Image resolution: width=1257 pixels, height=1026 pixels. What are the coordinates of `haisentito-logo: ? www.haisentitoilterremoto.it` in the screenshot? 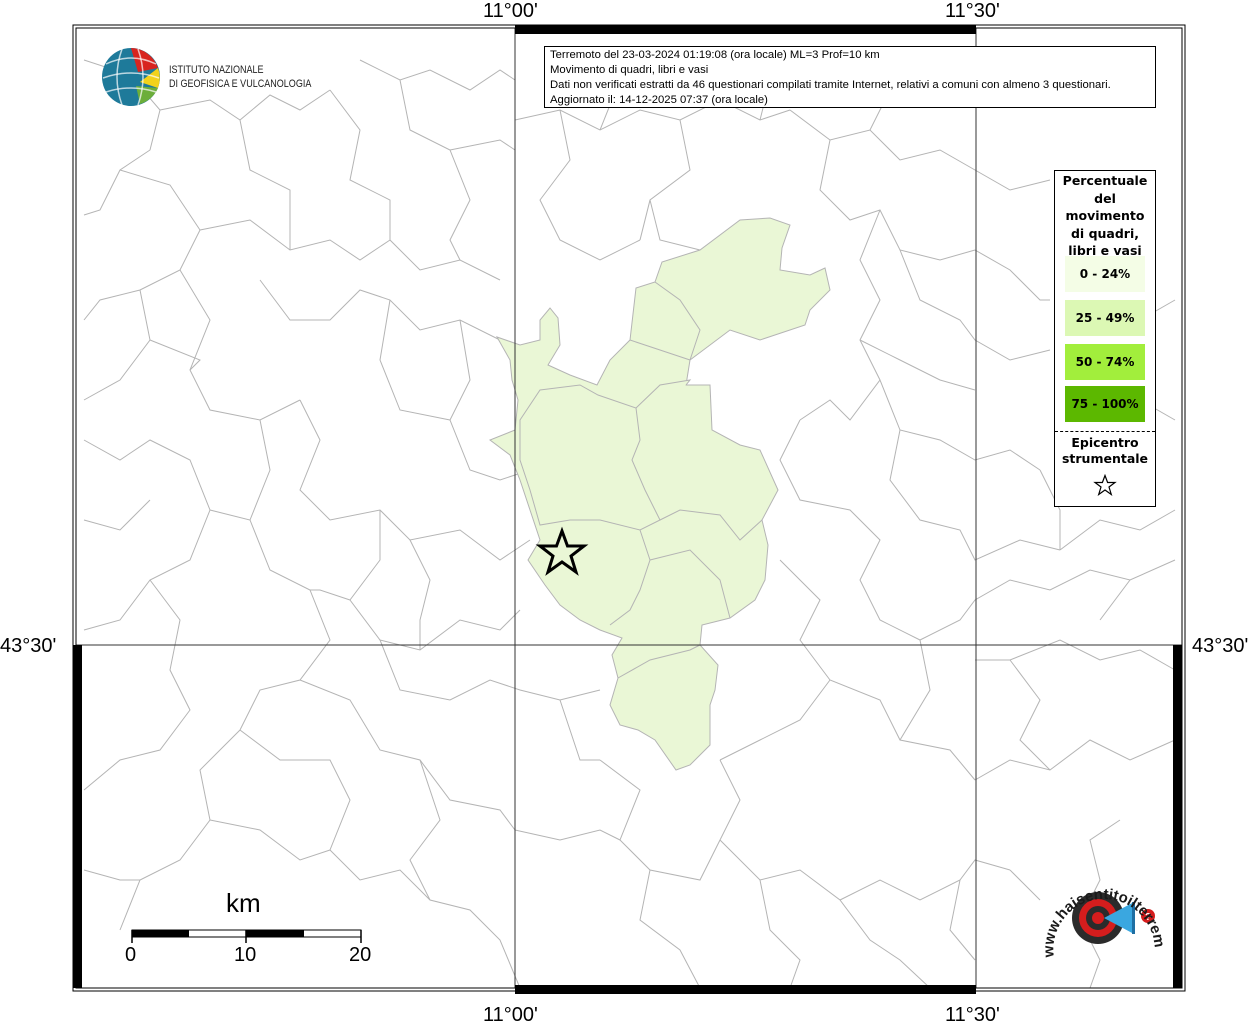 It's located at (1101, 910).